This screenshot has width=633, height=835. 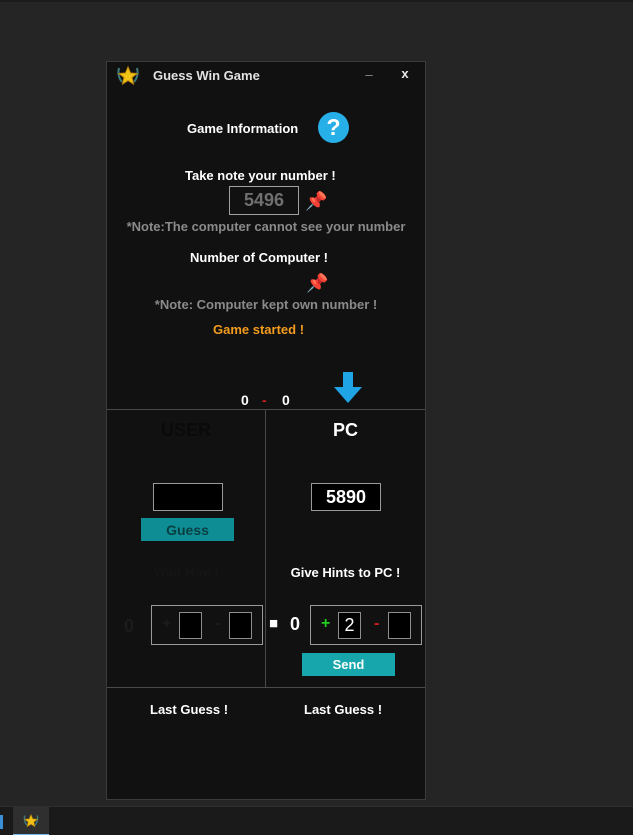 What do you see at coordinates (207, 625) in the screenshot?
I see `user-hint-group: + -` at bounding box center [207, 625].